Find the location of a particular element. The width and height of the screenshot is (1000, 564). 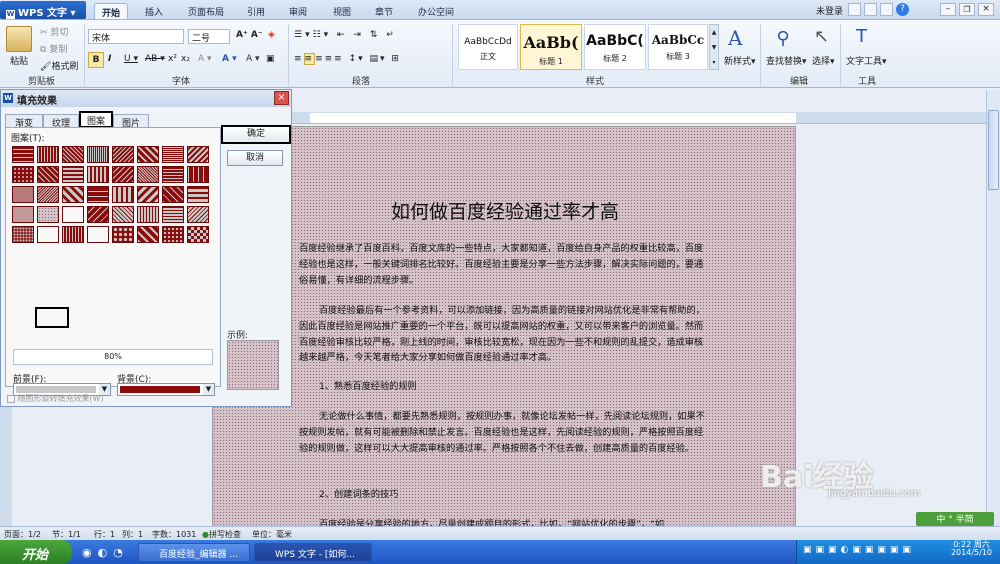

login-status: 未登录 is located at coordinates (829, 10).